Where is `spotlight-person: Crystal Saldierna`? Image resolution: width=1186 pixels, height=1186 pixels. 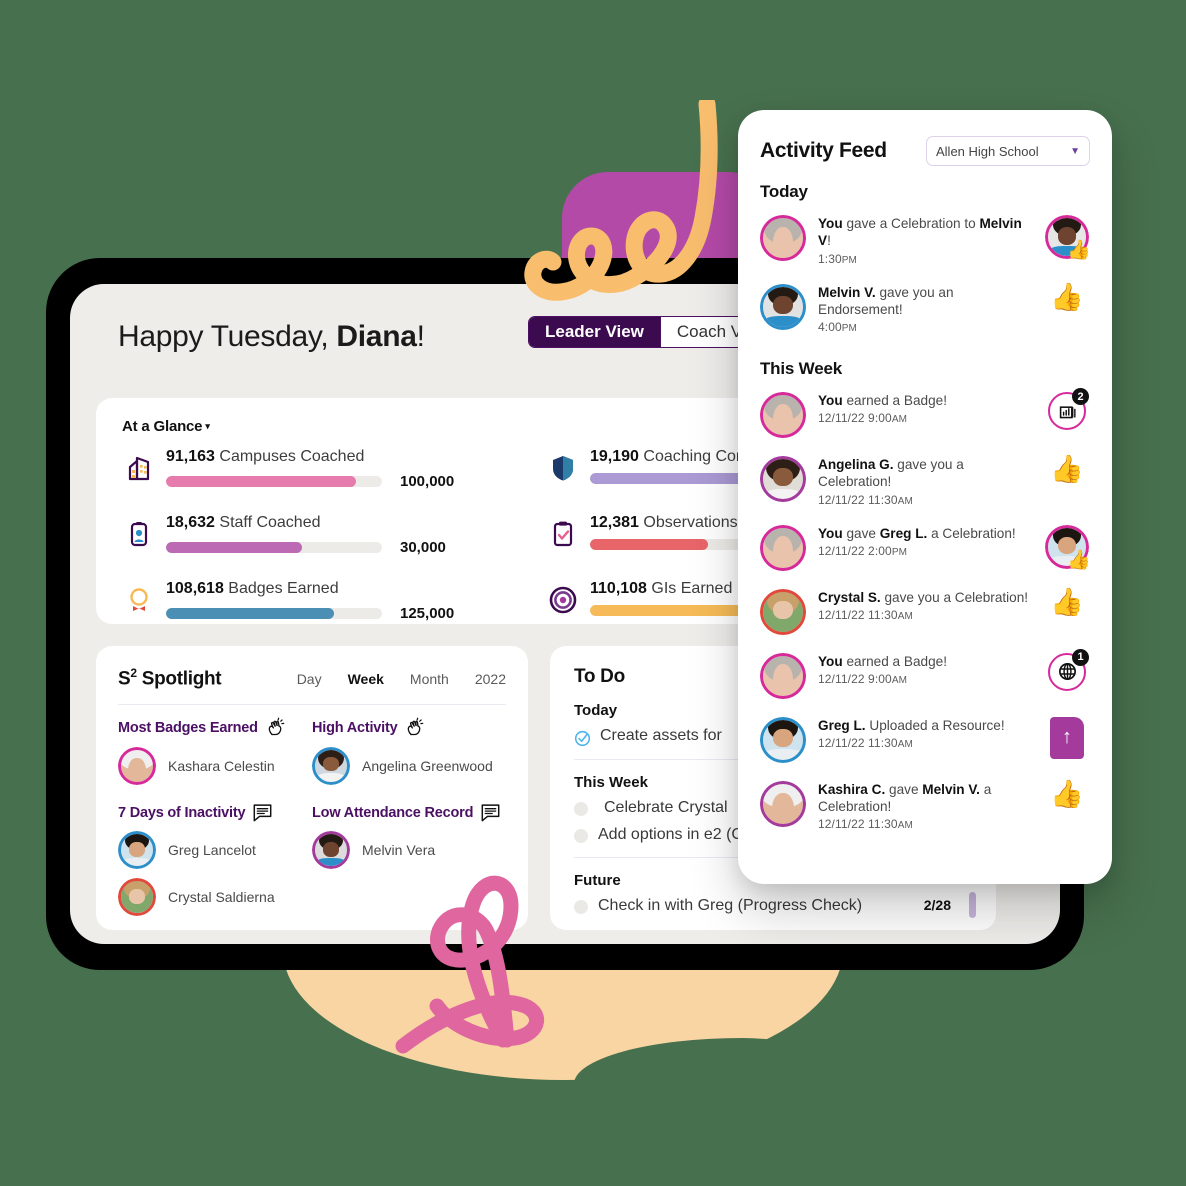 spotlight-person: Crystal Saldierna is located at coordinates (215, 897).